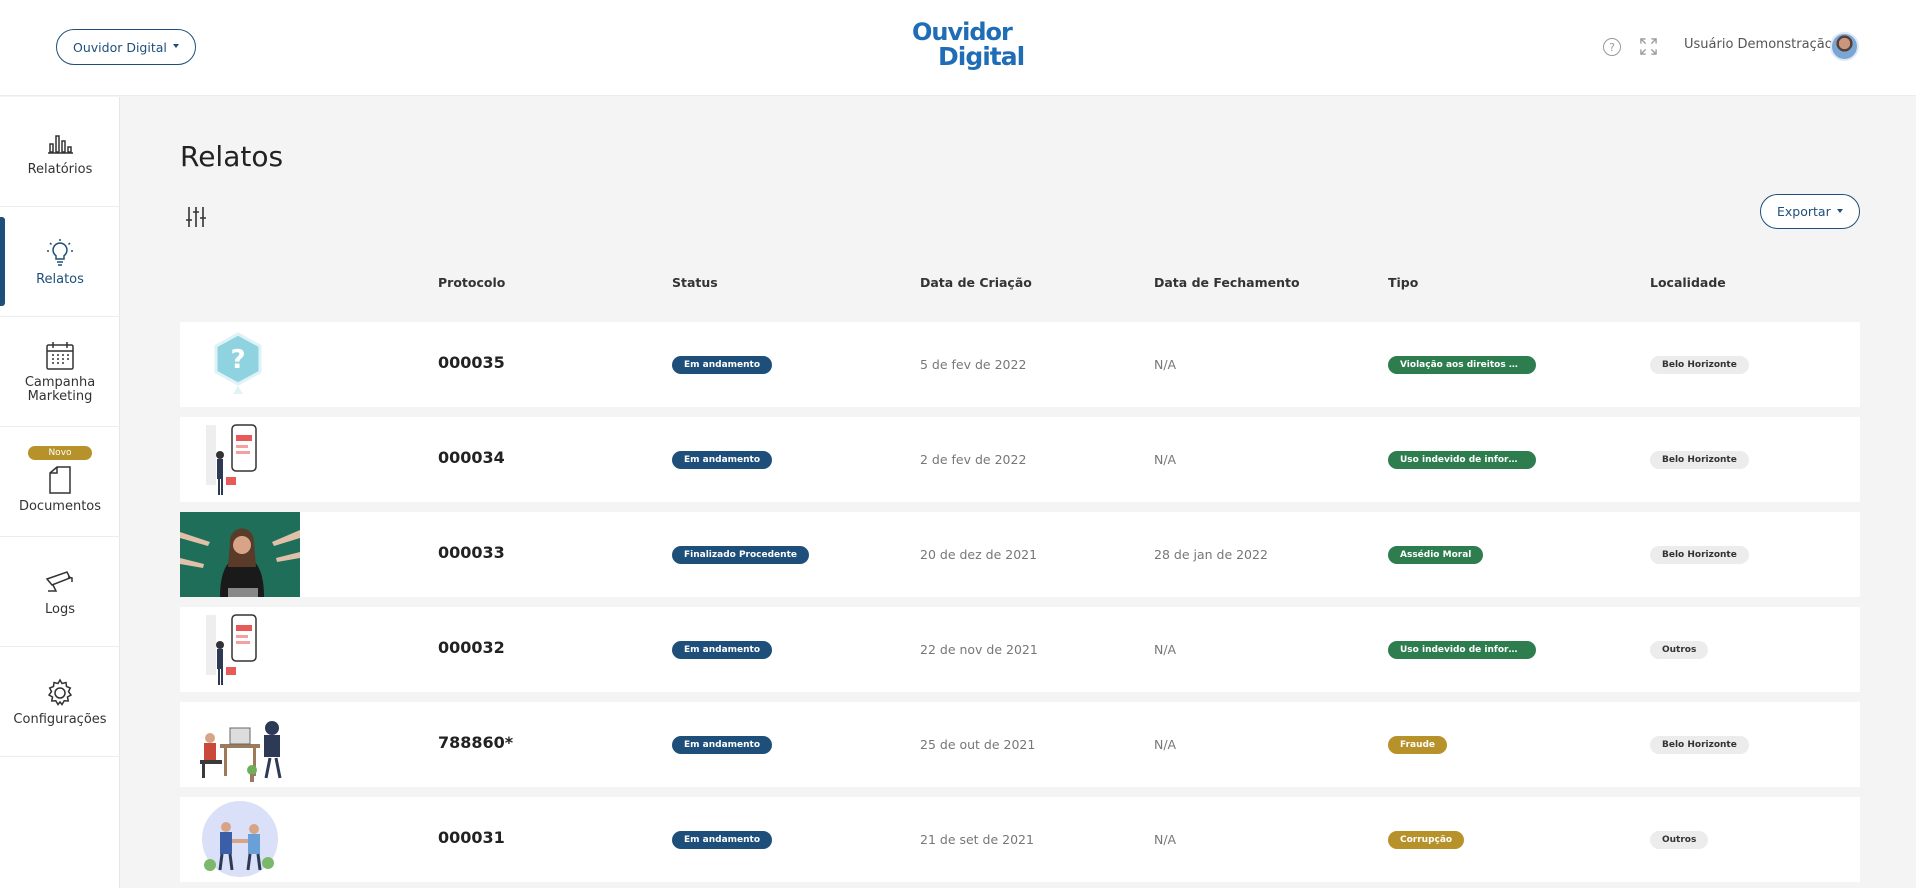 This screenshot has width=1916, height=888. What do you see at coordinates (471, 552) in the screenshot?
I see `row-protocol: 000033` at bounding box center [471, 552].